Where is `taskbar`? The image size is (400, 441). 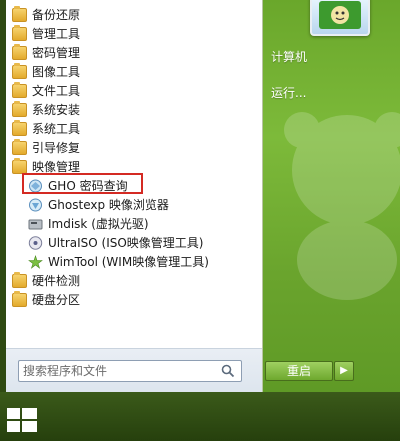
taskbar is located at coordinates (200, 416).